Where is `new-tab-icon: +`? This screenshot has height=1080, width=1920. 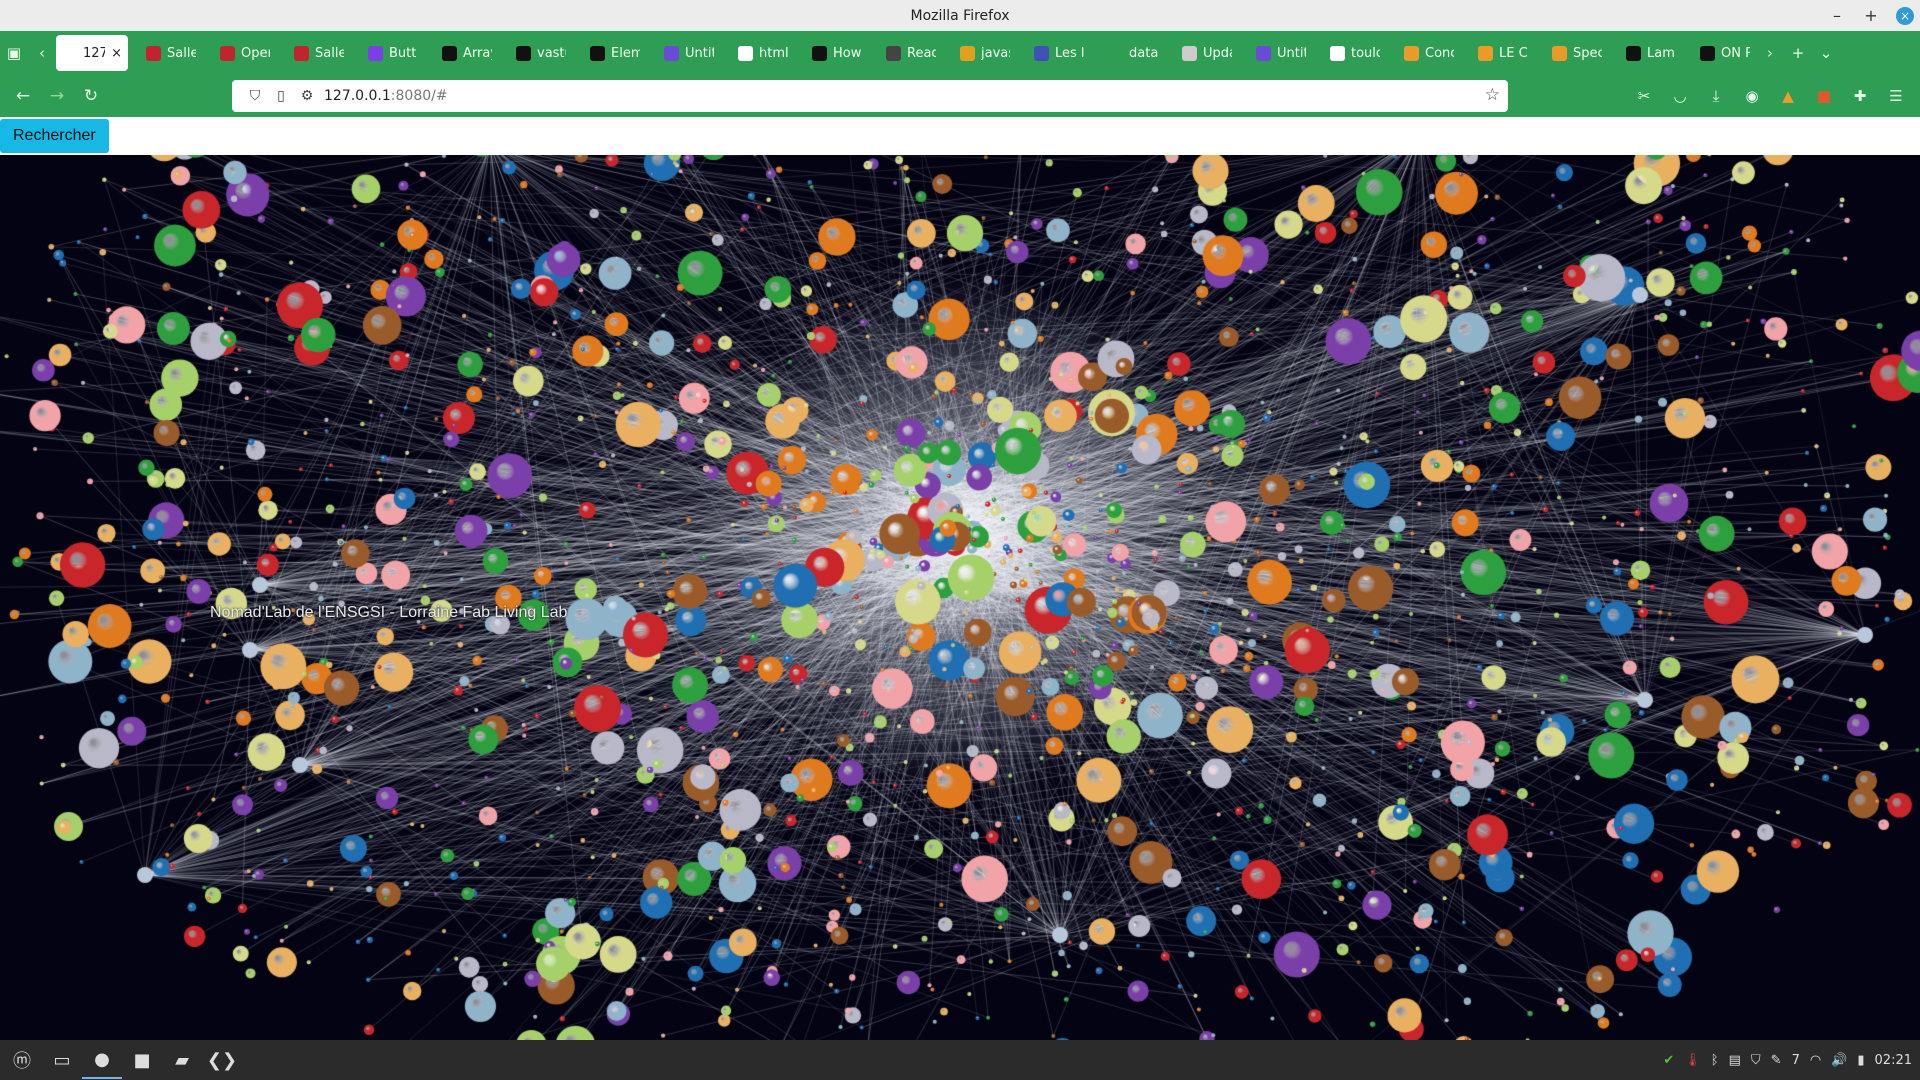 new-tab-icon: + is located at coordinates (1798, 53).